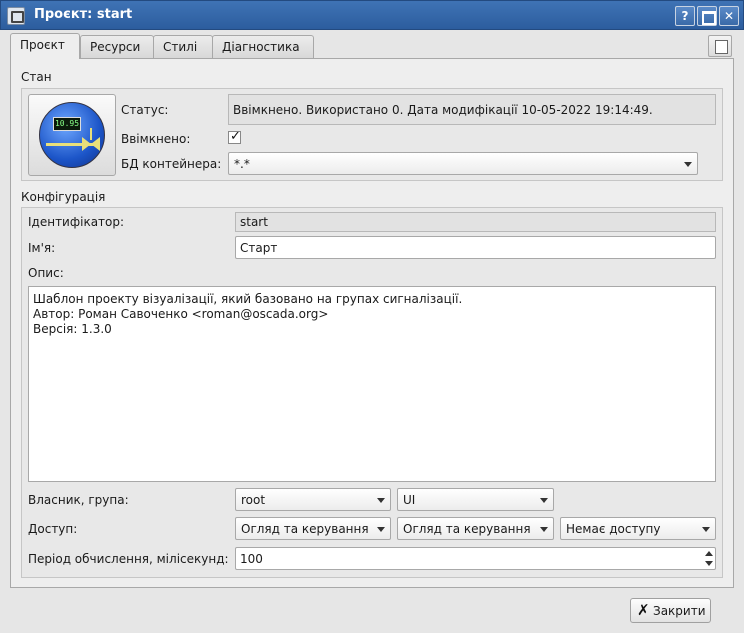 The image size is (744, 633). I want to click on display-icon: 10.95, so click(67, 124).